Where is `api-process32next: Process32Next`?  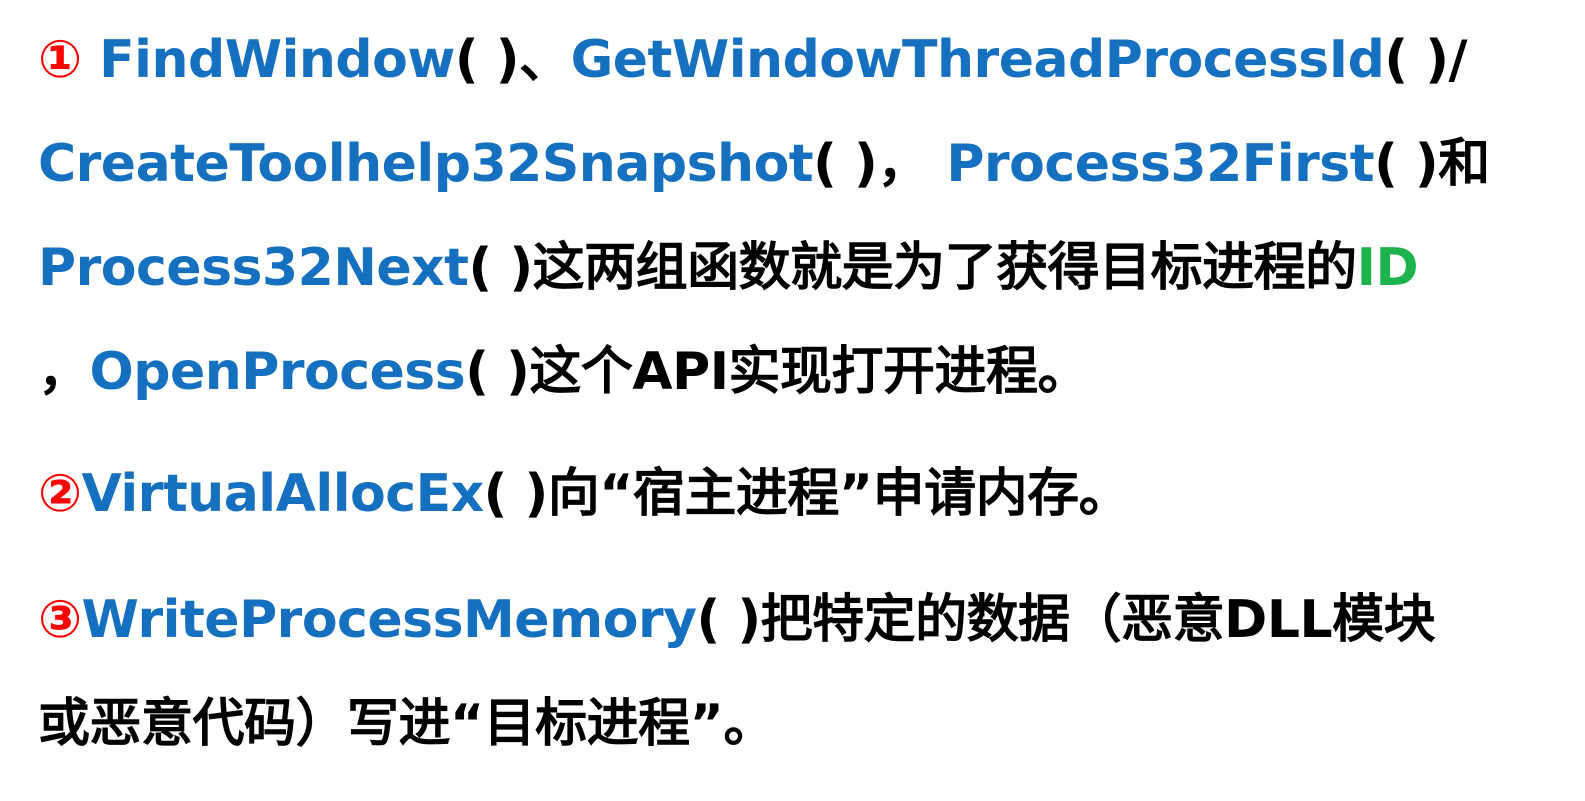
api-process32next: Process32Next is located at coordinates (253, 268).